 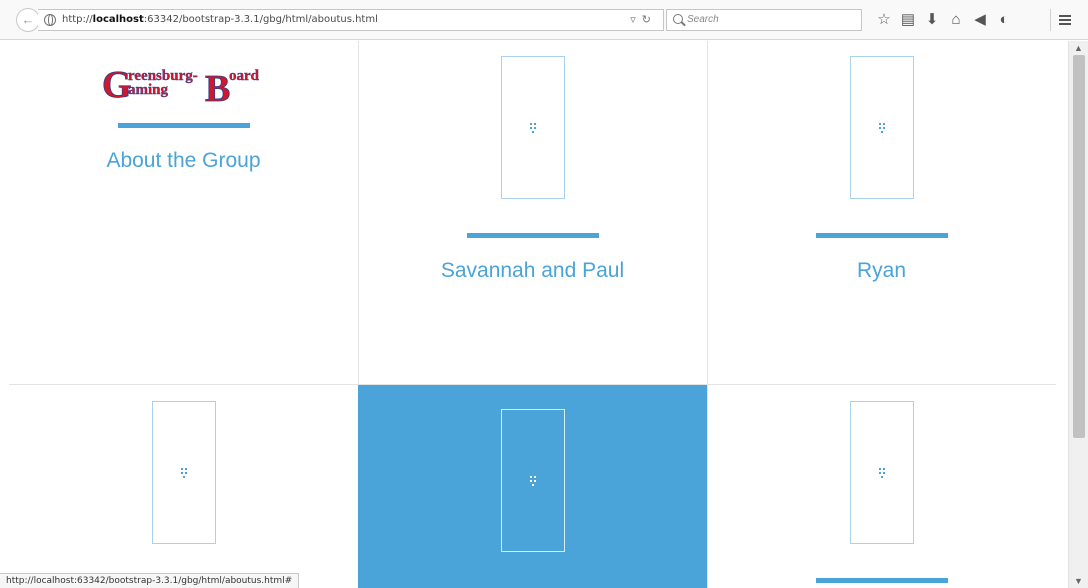 I want to click on member-name: Savannah and Paul, so click(x=532, y=270).